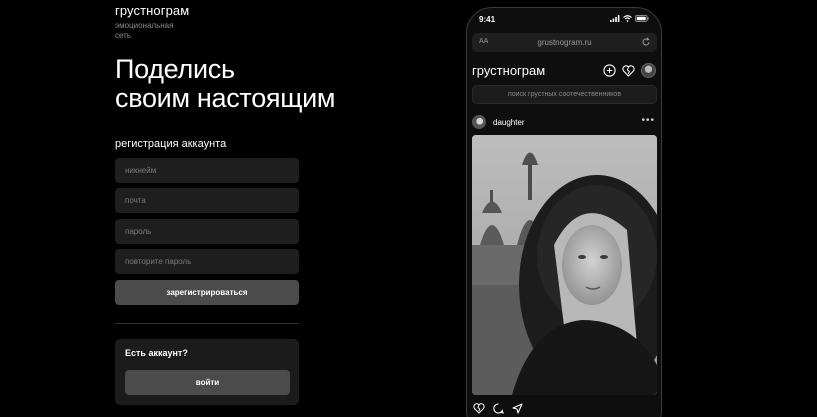  I want to click on brand-tagline-1: эмоциональная, so click(144, 25).